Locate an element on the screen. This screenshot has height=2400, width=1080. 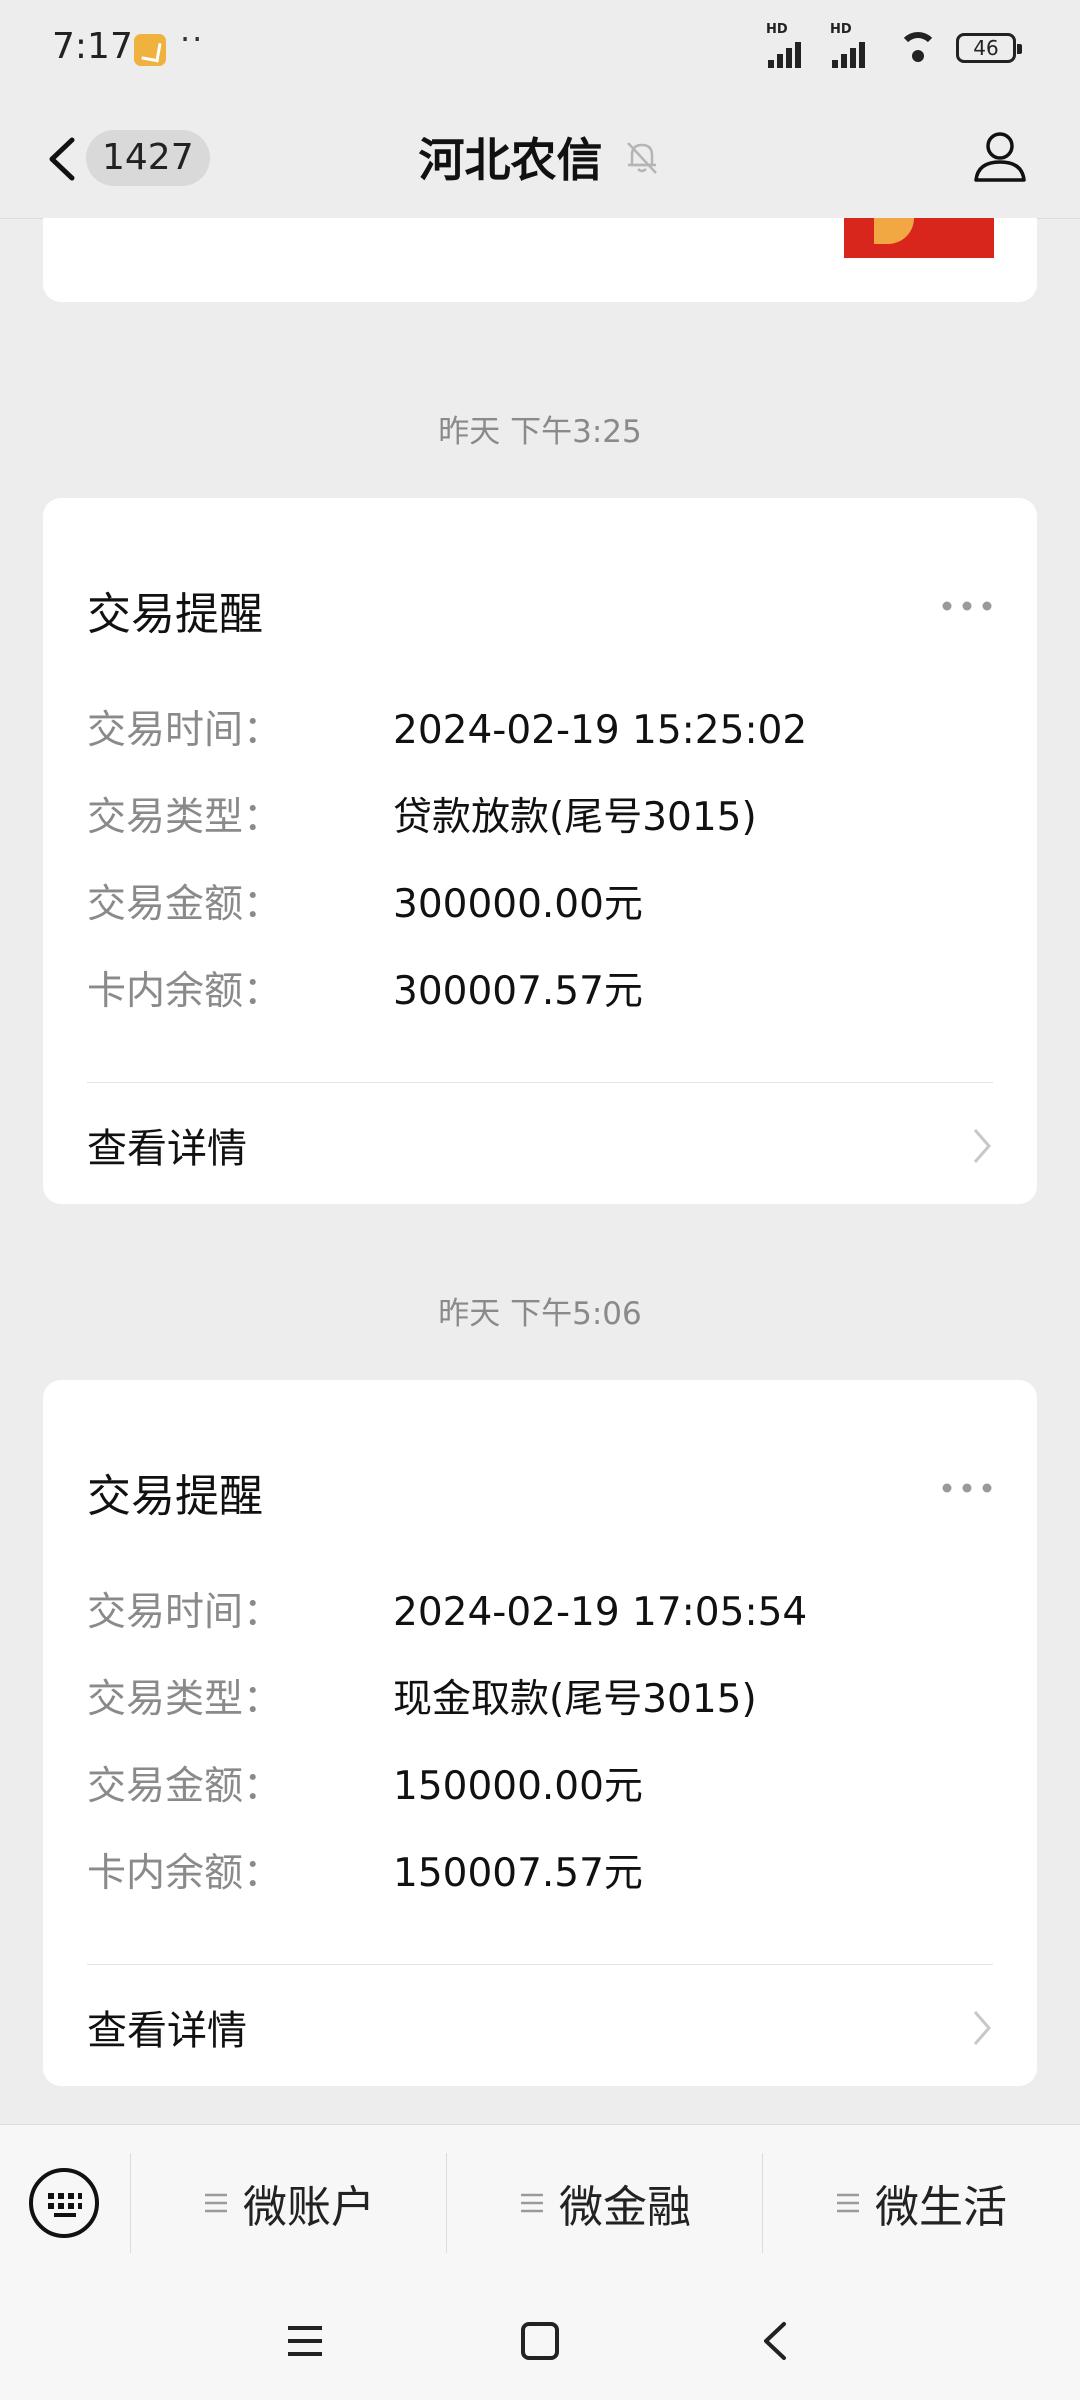
page-title: 河北农信 is located at coordinates (510, 160).